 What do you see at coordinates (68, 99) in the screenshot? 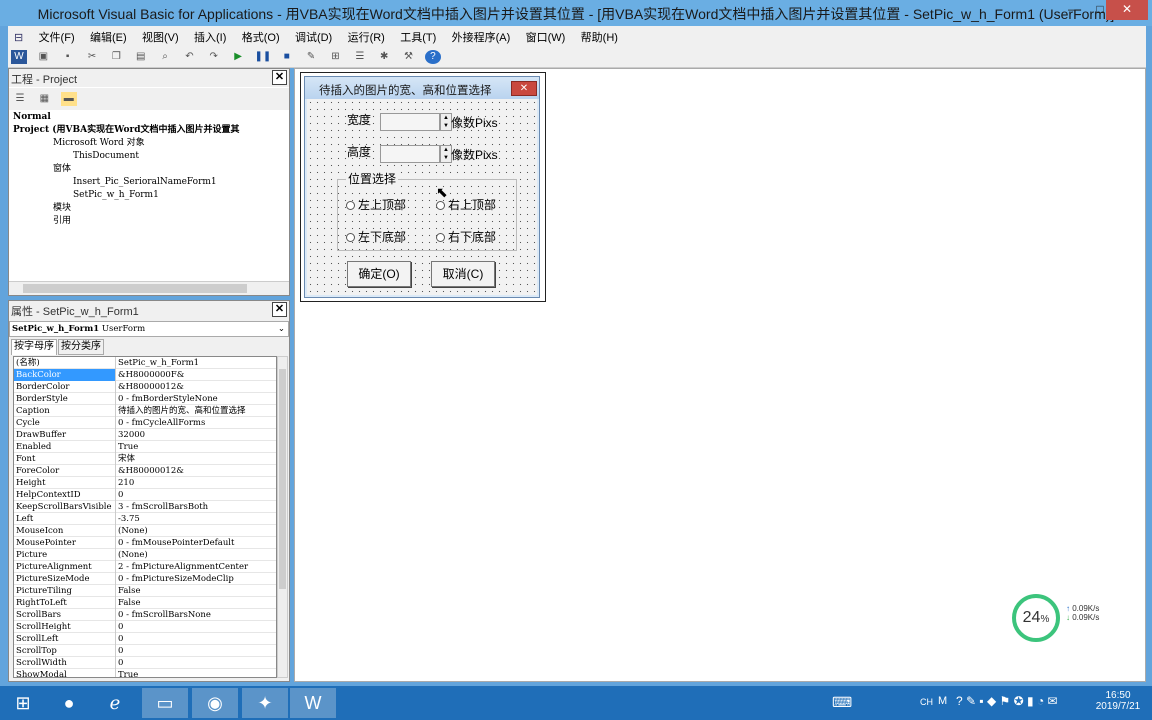
I see `toggle-folders-icon: ▬` at bounding box center [68, 99].